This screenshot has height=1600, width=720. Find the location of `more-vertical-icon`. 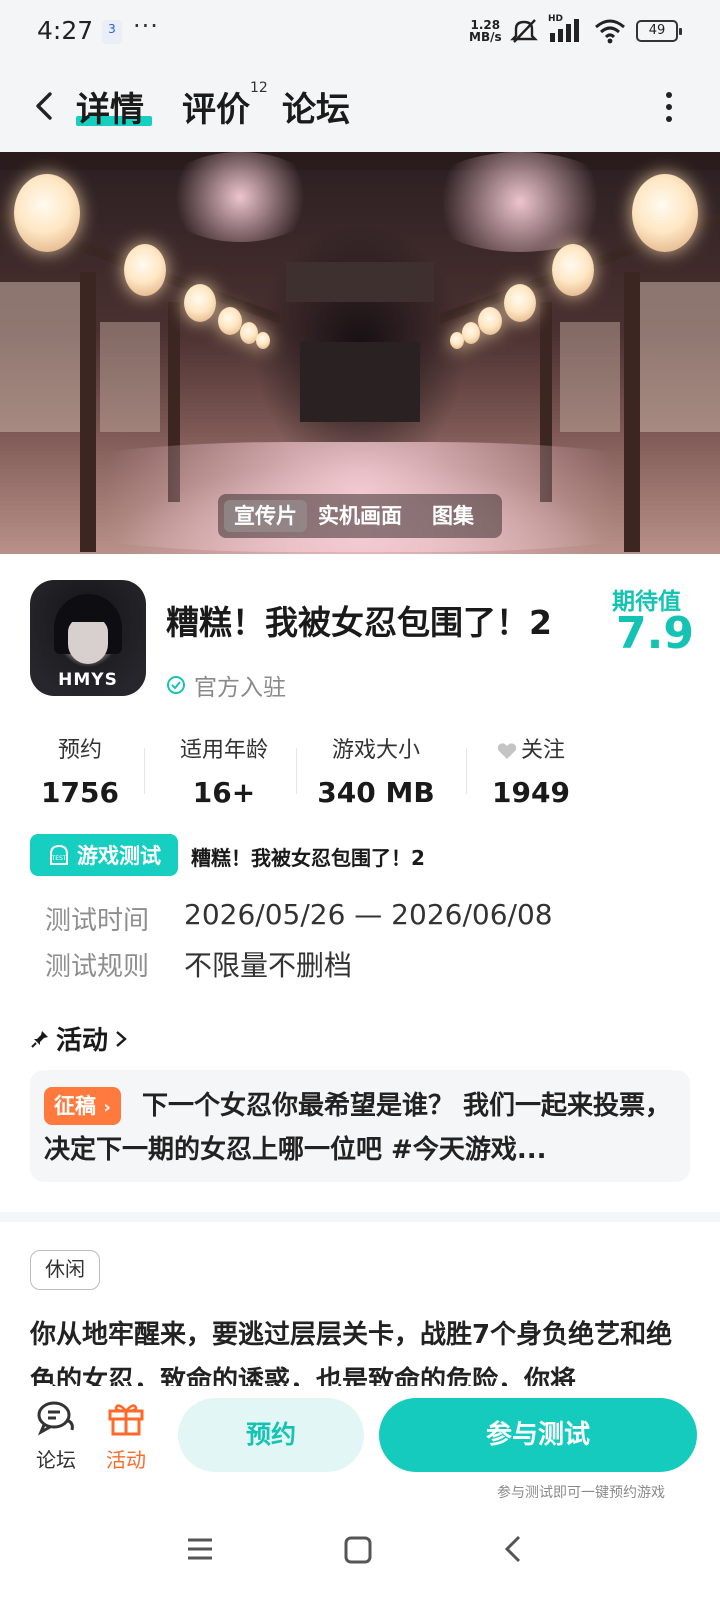

more-vertical-icon is located at coordinates (669, 109).